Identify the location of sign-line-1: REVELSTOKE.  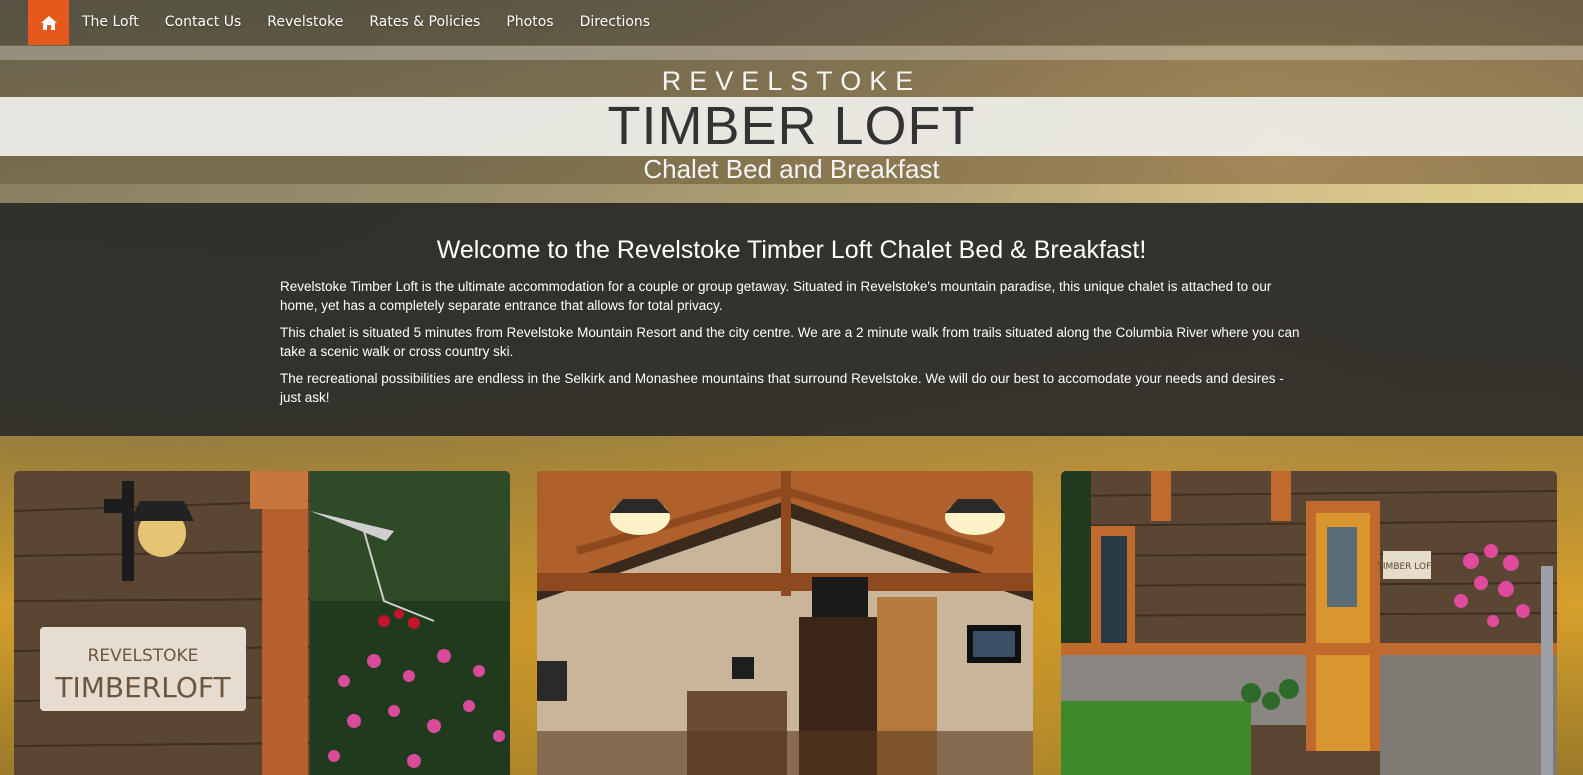
(143, 656).